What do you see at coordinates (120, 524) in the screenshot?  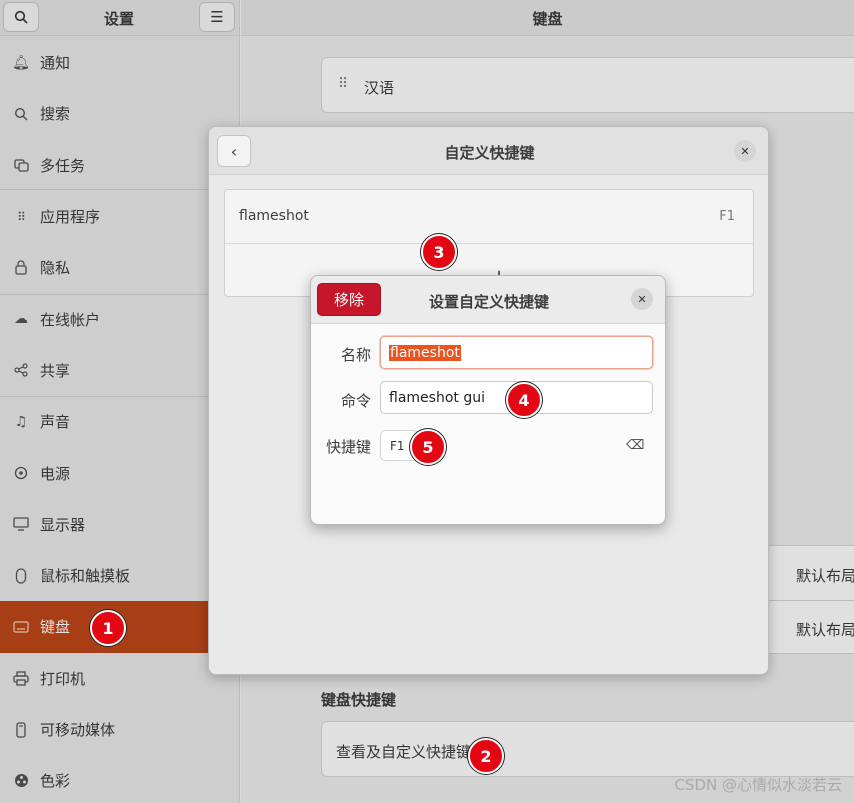 I see `sidebar-item-displays: 显示器` at bounding box center [120, 524].